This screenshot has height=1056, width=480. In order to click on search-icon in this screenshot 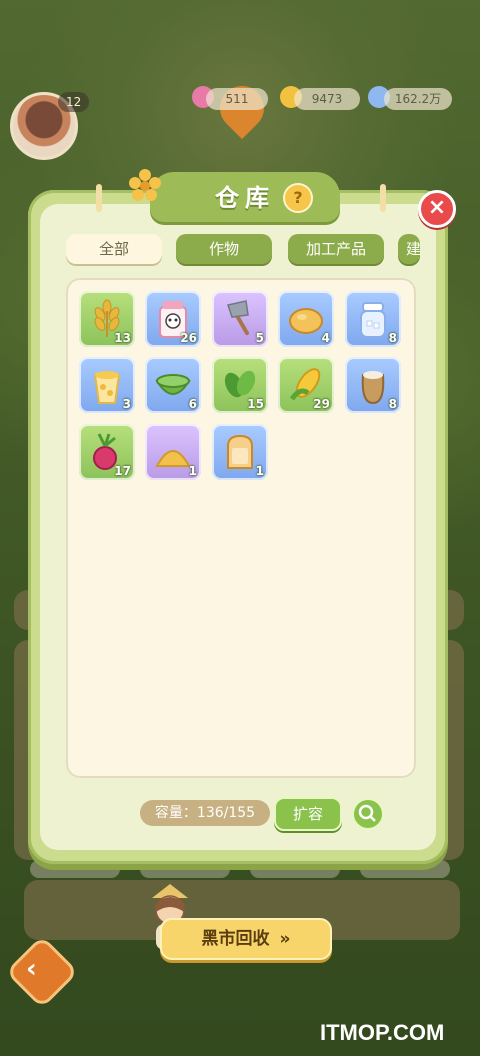, I will do `click(367, 813)`.